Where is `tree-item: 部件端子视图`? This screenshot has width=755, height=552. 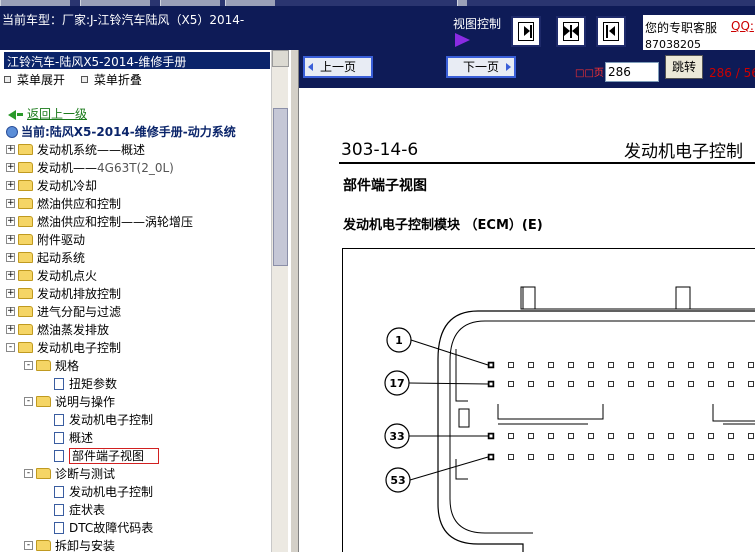
tree-item: 部件端子视图 is located at coordinates (101, 456).